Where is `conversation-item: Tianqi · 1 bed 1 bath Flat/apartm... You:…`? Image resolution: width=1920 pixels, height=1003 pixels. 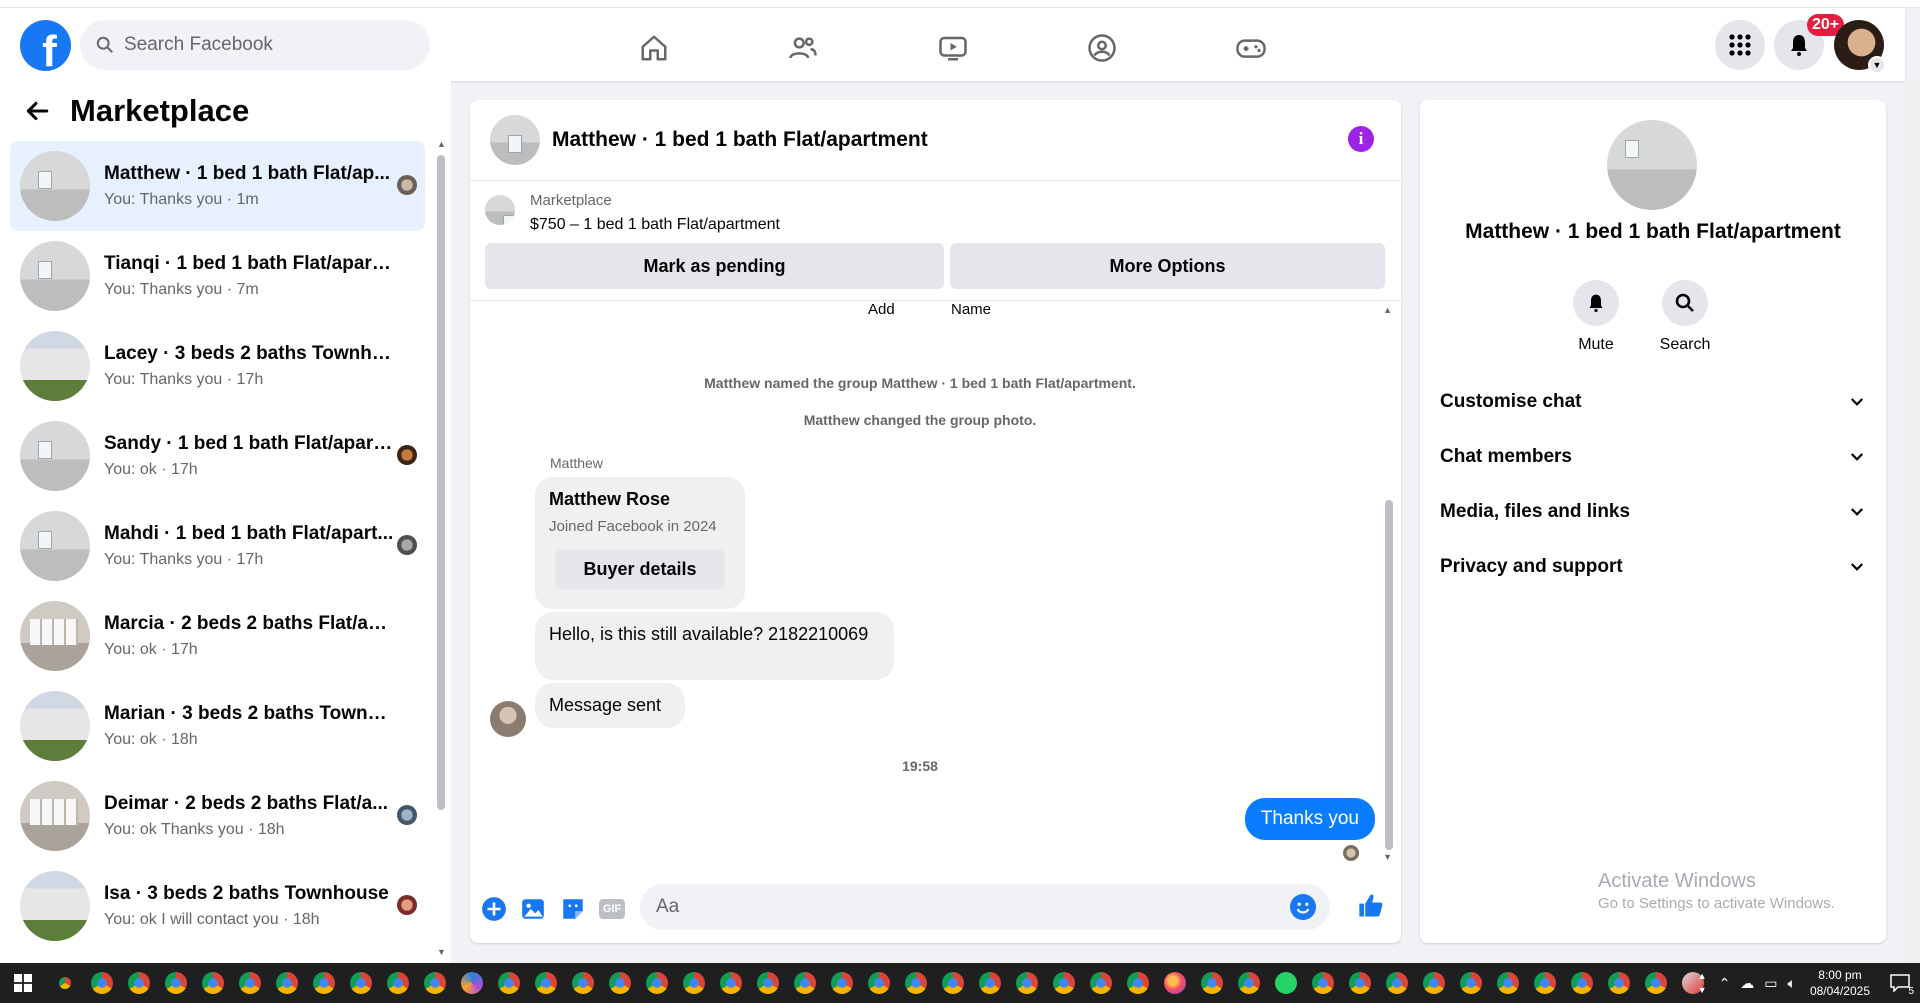
conversation-item: Tianqi · 1 bed 1 bath Flat/apartm... You:… is located at coordinates (217, 276).